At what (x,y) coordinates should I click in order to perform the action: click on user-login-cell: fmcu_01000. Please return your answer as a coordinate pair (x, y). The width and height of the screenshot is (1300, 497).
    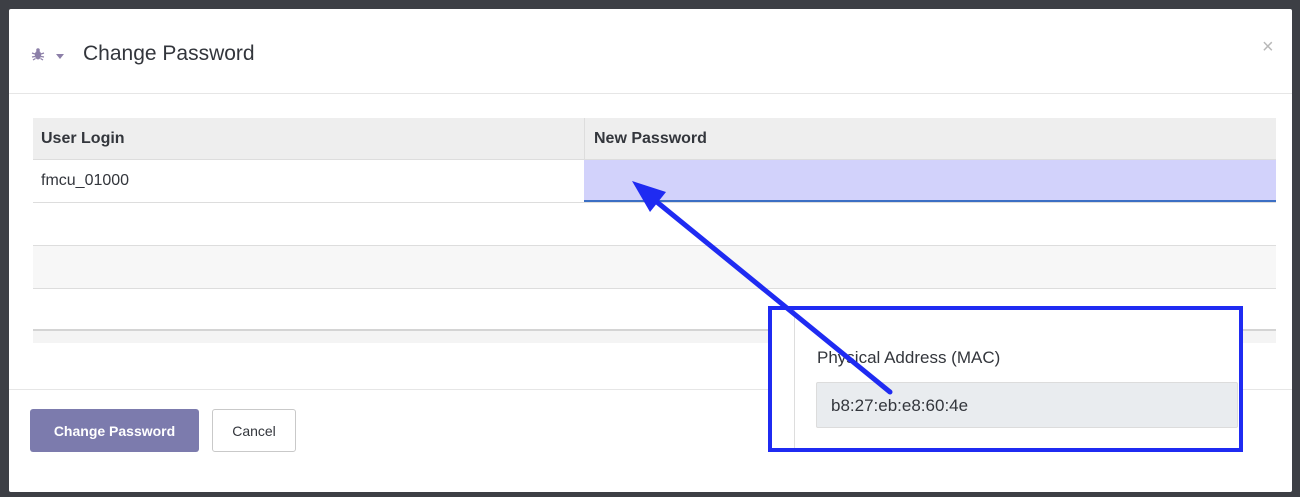
    Looking at the image, I should click on (85, 180).